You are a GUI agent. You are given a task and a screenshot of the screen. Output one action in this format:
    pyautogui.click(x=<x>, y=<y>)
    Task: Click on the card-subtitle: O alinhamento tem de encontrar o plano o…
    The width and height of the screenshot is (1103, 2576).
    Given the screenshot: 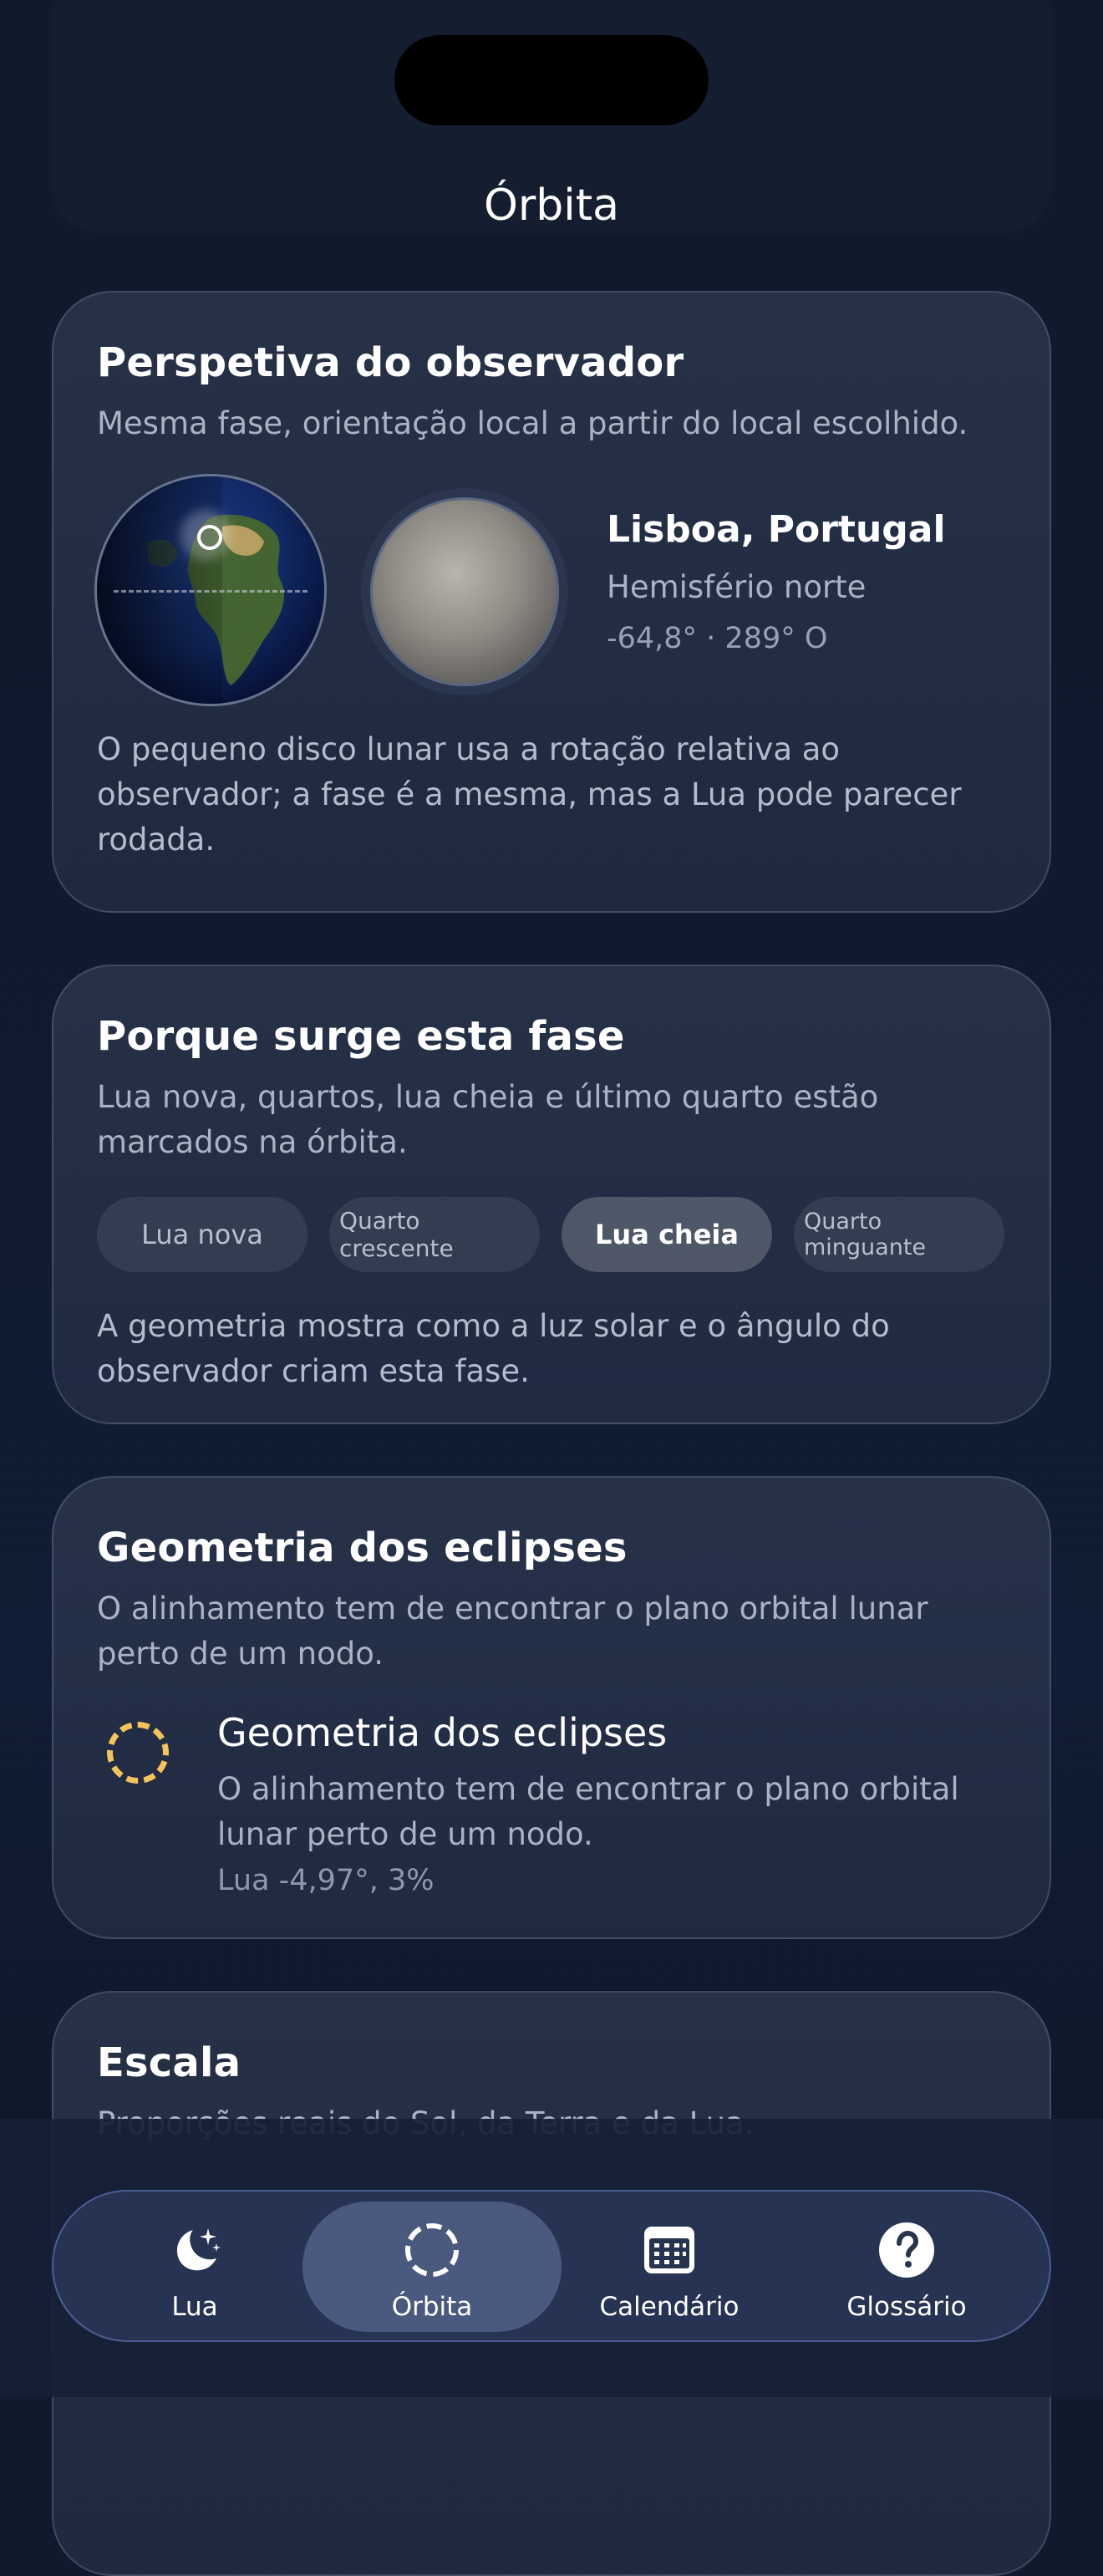 What is the action you would take?
    pyautogui.click(x=512, y=1631)
    